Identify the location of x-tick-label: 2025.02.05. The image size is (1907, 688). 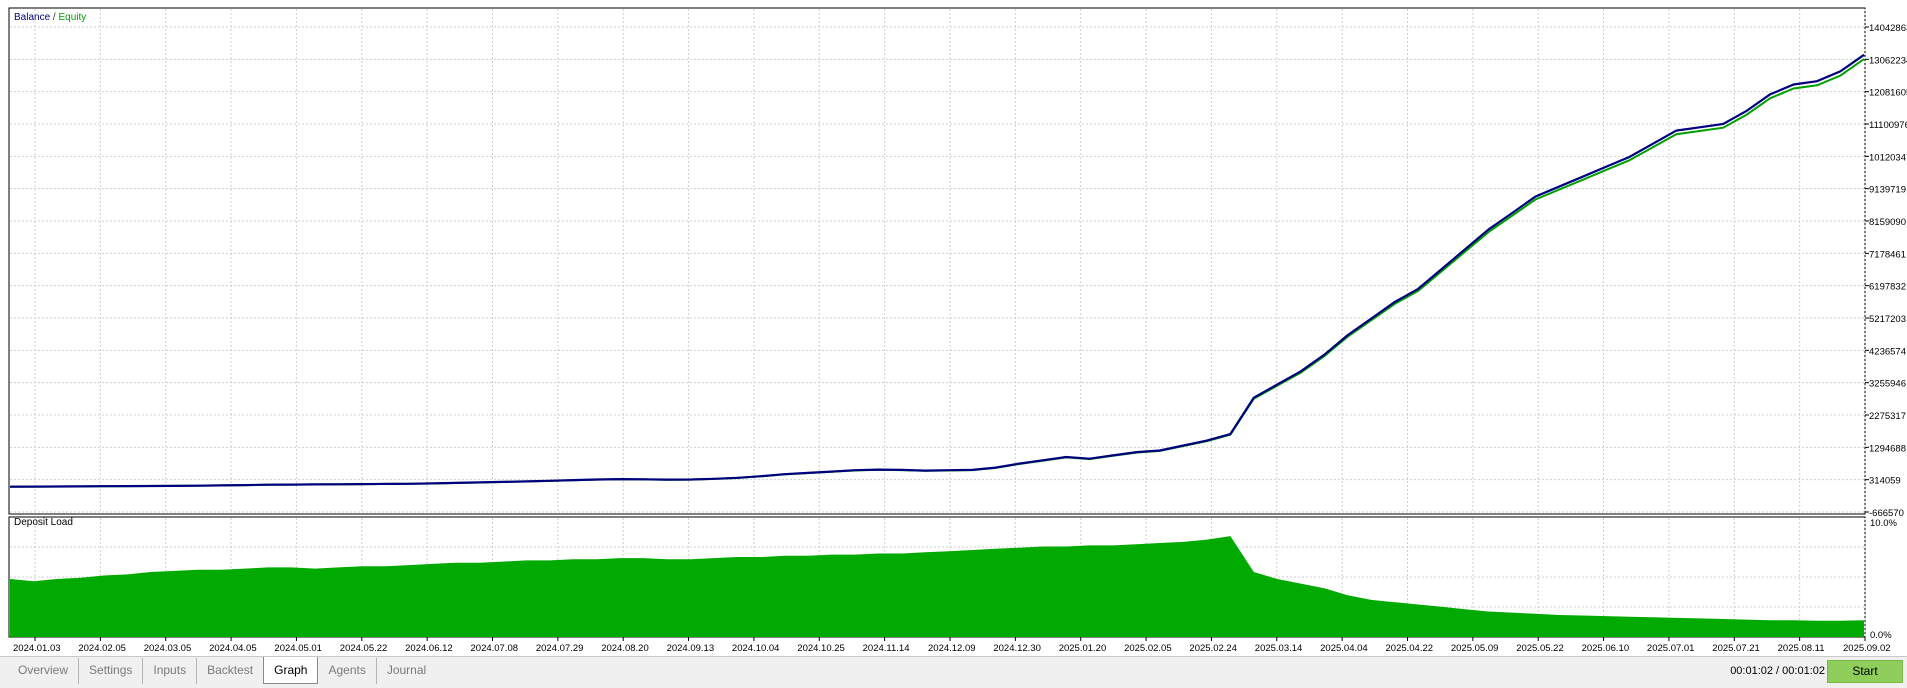
(1148, 648).